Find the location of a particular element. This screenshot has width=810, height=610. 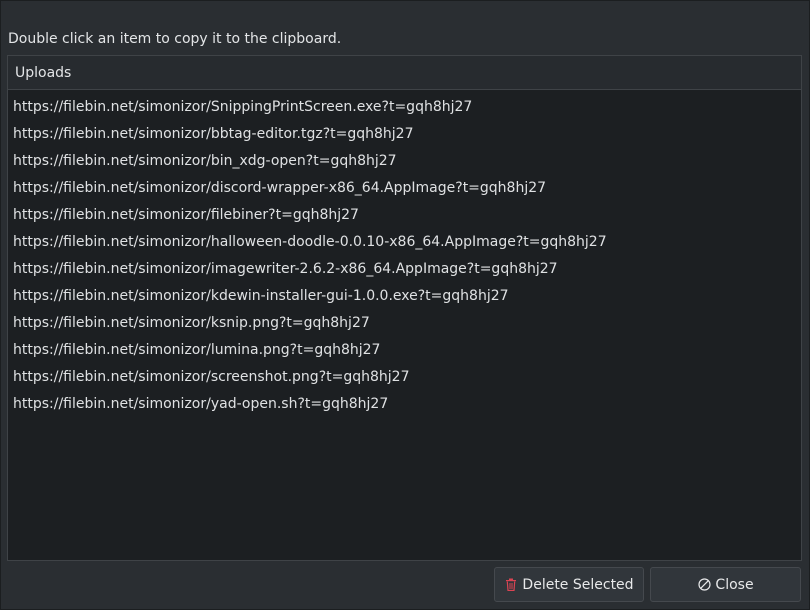

close-button: Close is located at coordinates (725, 584).